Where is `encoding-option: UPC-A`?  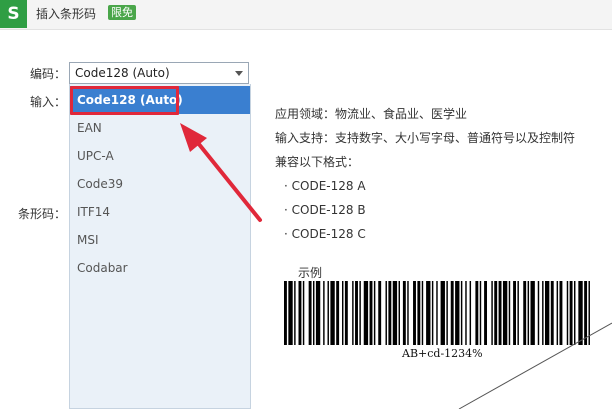
encoding-option: UPC-A is located at coordinates (160, 156).